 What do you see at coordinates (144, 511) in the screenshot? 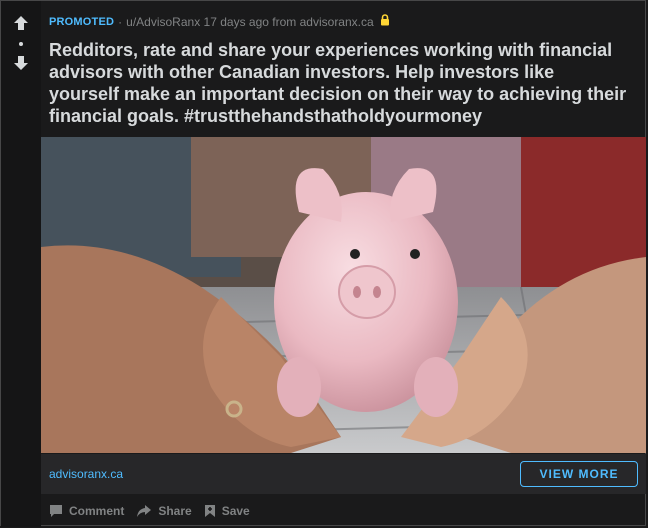
I see `share-icon` at bounding box center [144, 511].